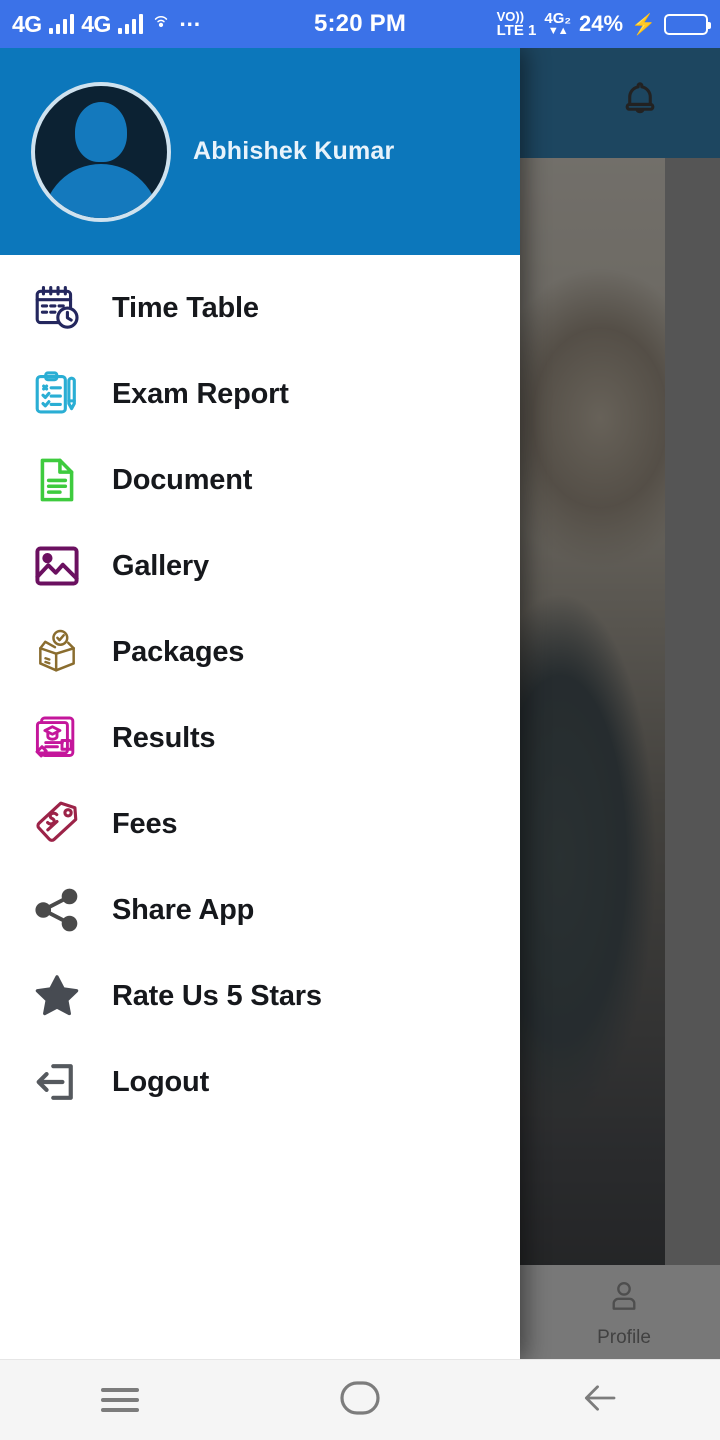 This screenshot has width=720, height=1440. What do you see at coordinates (161, 1081) in the screenshot?
I see `menu-label-logout: Logout` at bounding box center [161, 1081].